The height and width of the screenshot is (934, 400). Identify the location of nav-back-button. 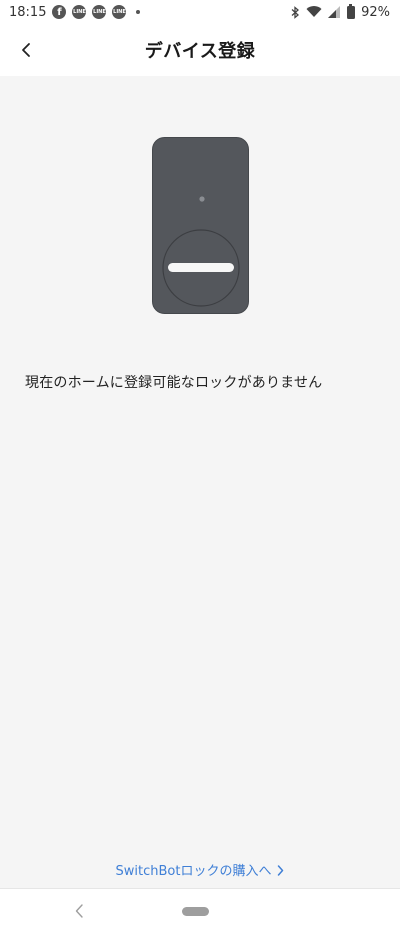
(79, 911).